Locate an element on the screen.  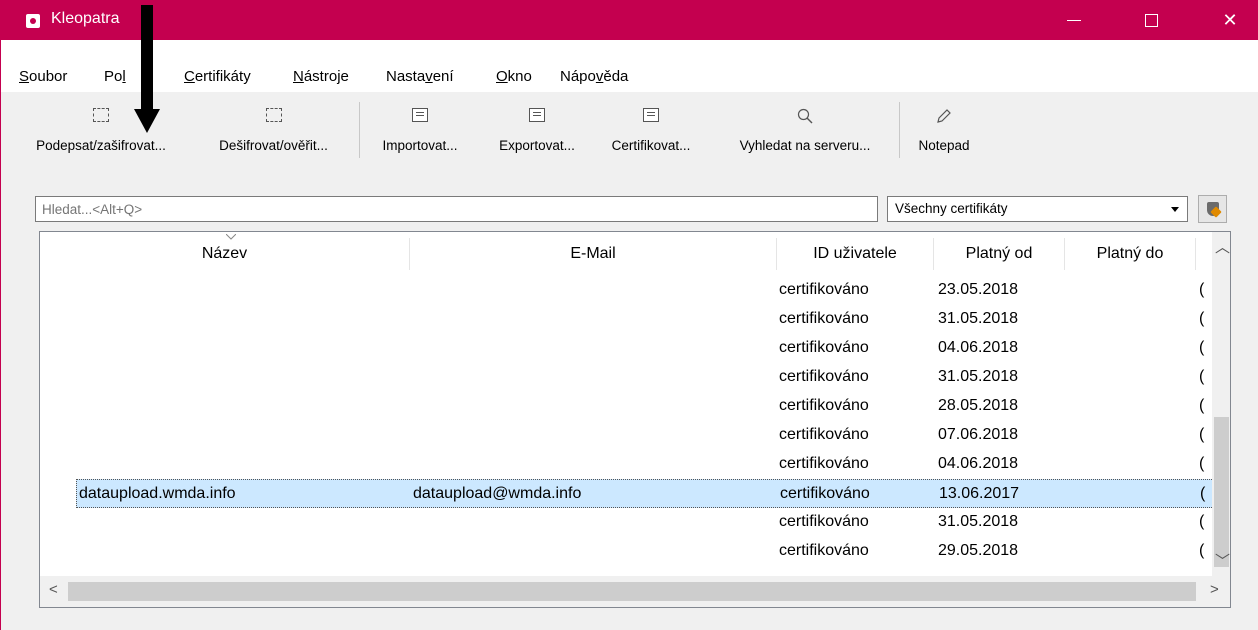
pencil-icon is located at coordinates (944, 115).